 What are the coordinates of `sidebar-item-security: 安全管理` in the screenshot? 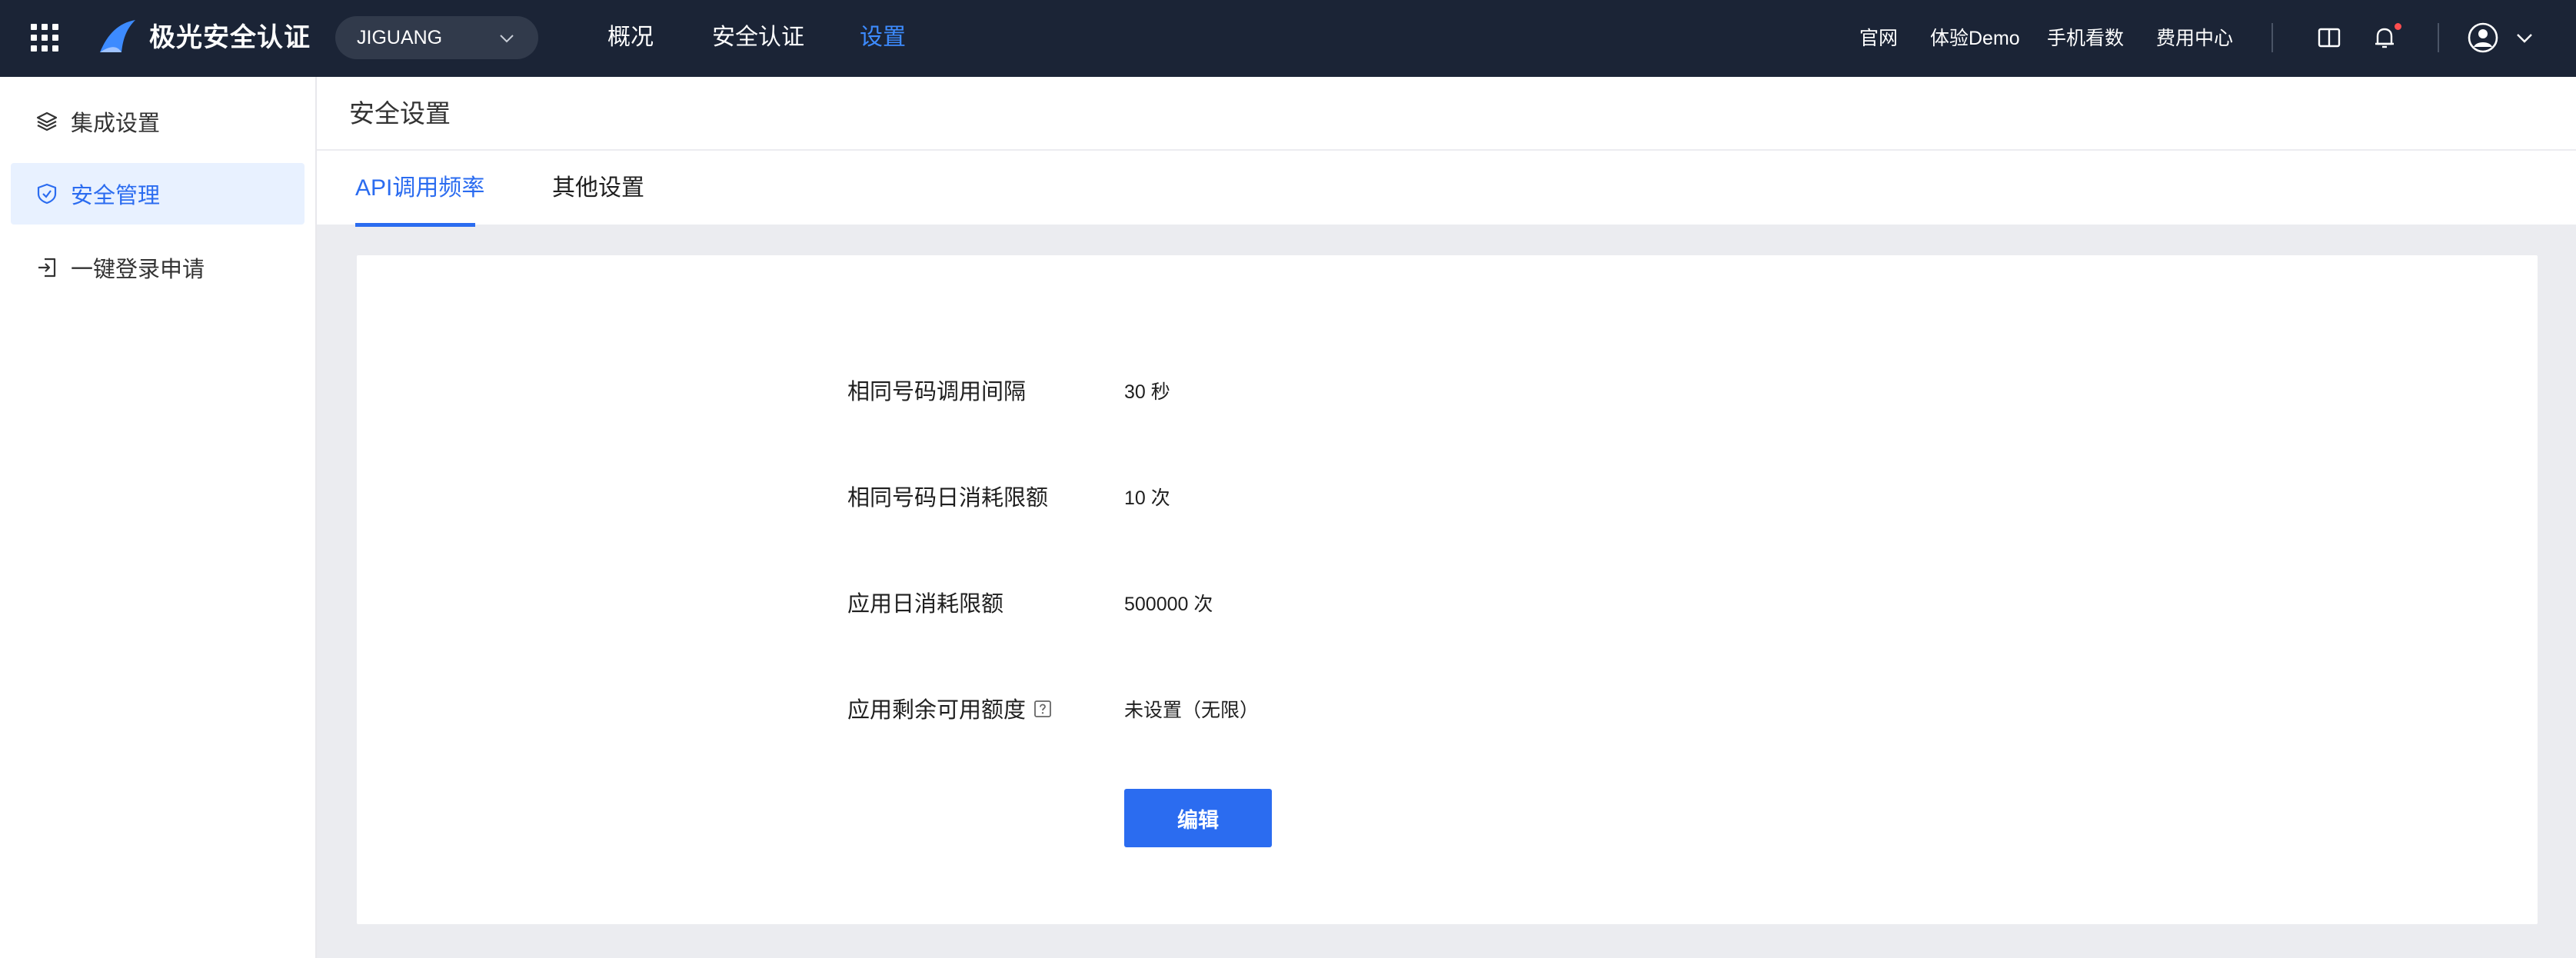 It's located at (158, 194).